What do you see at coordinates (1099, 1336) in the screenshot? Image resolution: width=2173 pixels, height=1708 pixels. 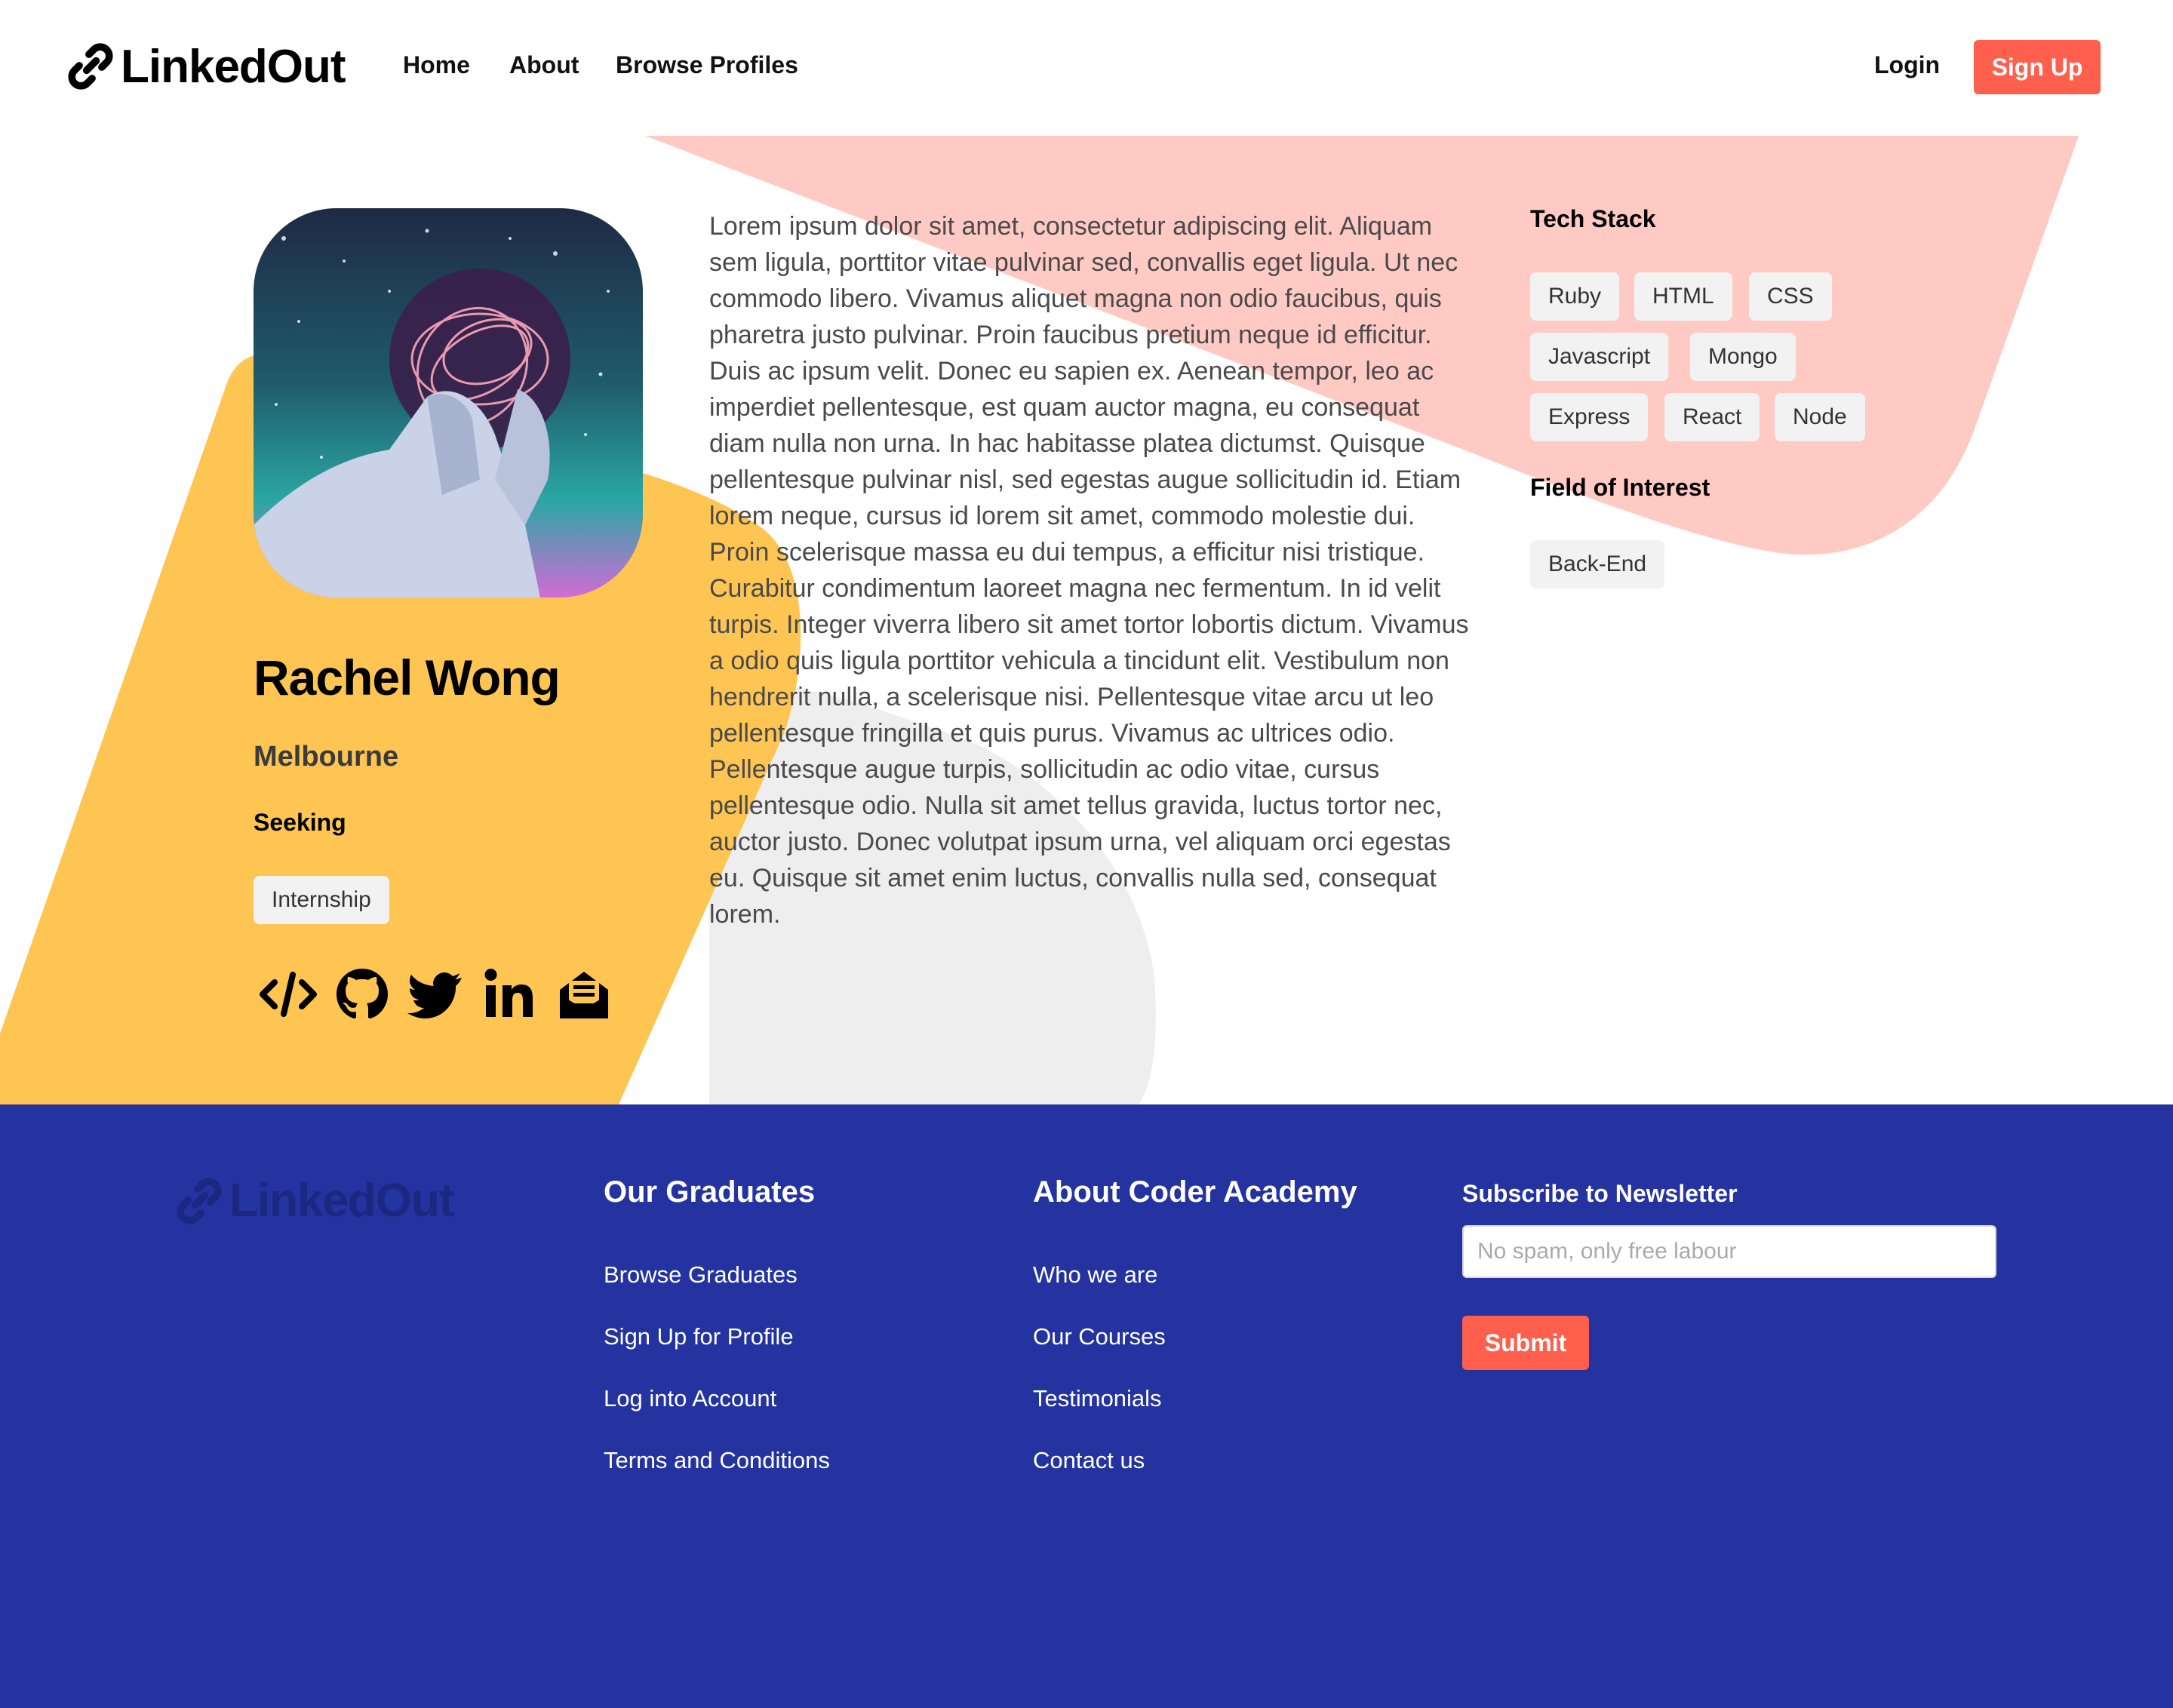 I see `footer-link-our-courses: Our Courses` at bounding box center [1099, 1336].